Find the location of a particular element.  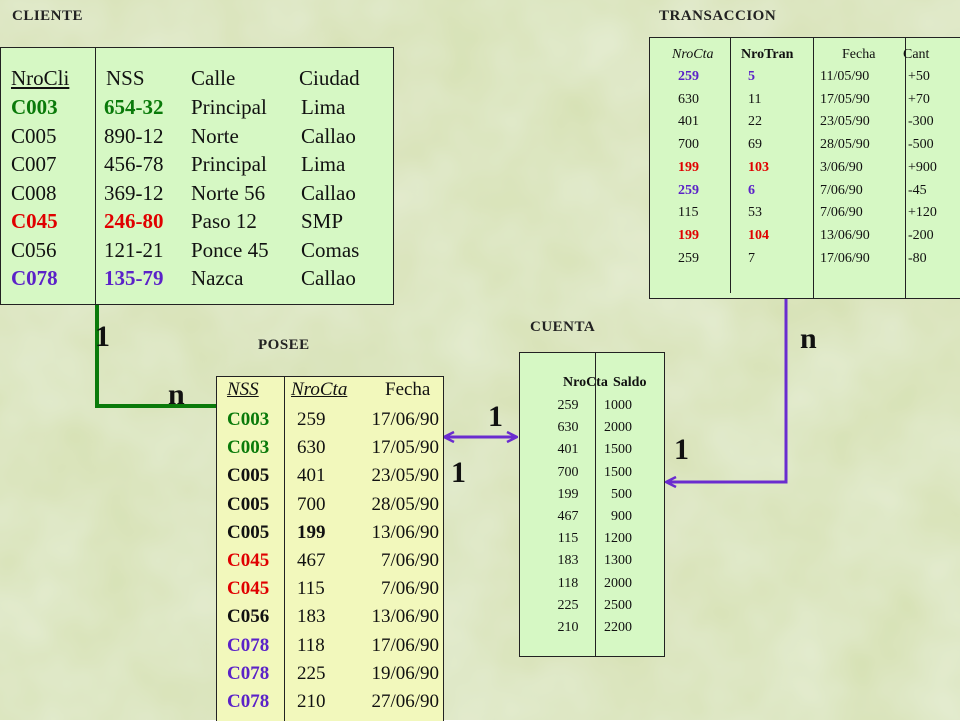

cliente-cell-nrocli: C003 is located at coordinates (34, 107).